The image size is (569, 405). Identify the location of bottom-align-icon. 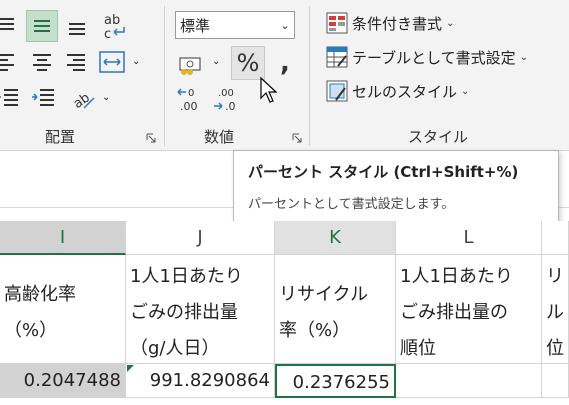
(77, 27).